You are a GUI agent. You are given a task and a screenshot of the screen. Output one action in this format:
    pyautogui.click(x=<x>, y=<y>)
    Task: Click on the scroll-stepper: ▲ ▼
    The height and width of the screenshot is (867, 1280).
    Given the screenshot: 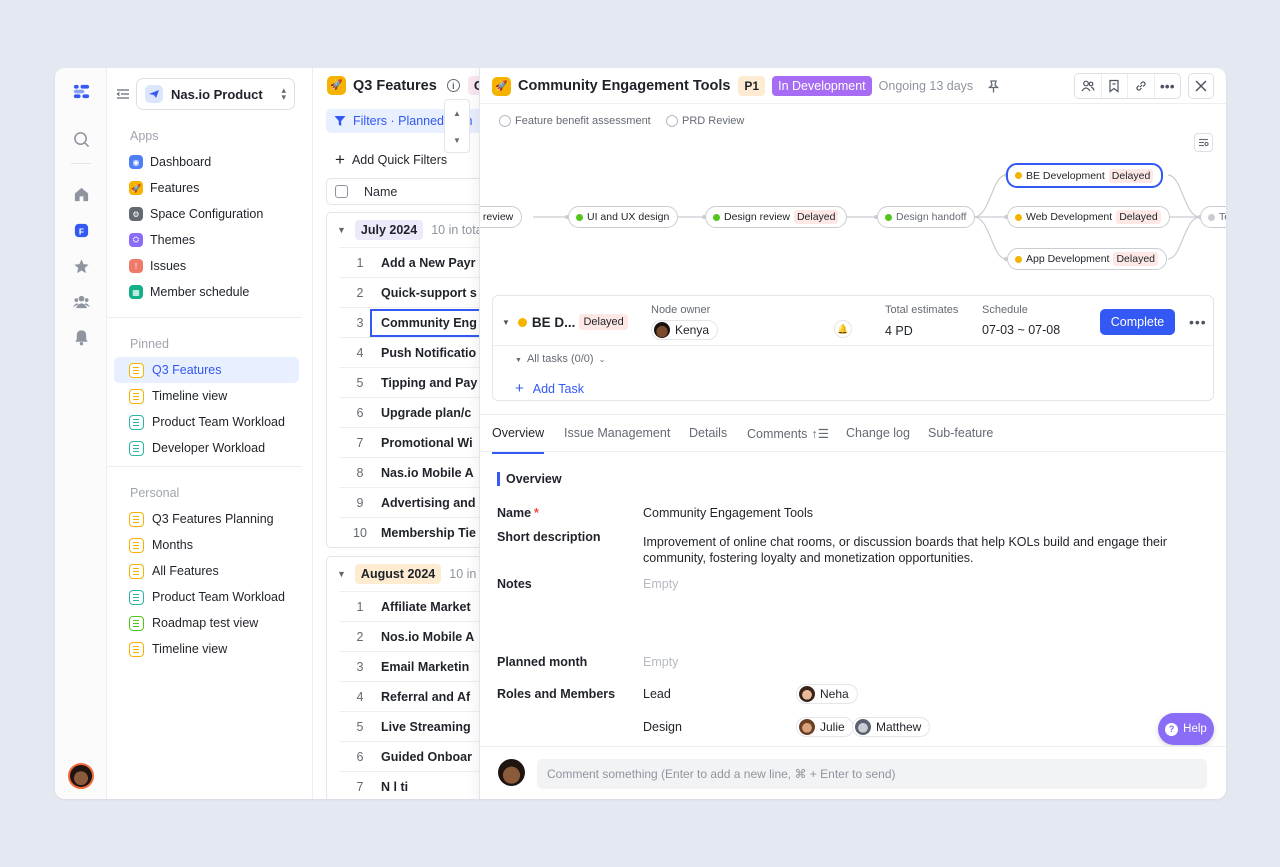 What is the action you would take?
    pyautogui.click(x=457, y=126)
    